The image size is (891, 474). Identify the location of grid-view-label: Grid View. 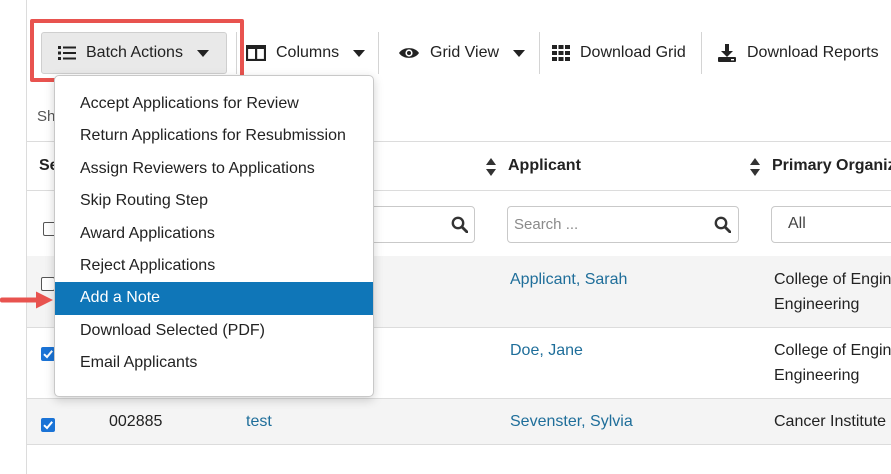
(465, 52).